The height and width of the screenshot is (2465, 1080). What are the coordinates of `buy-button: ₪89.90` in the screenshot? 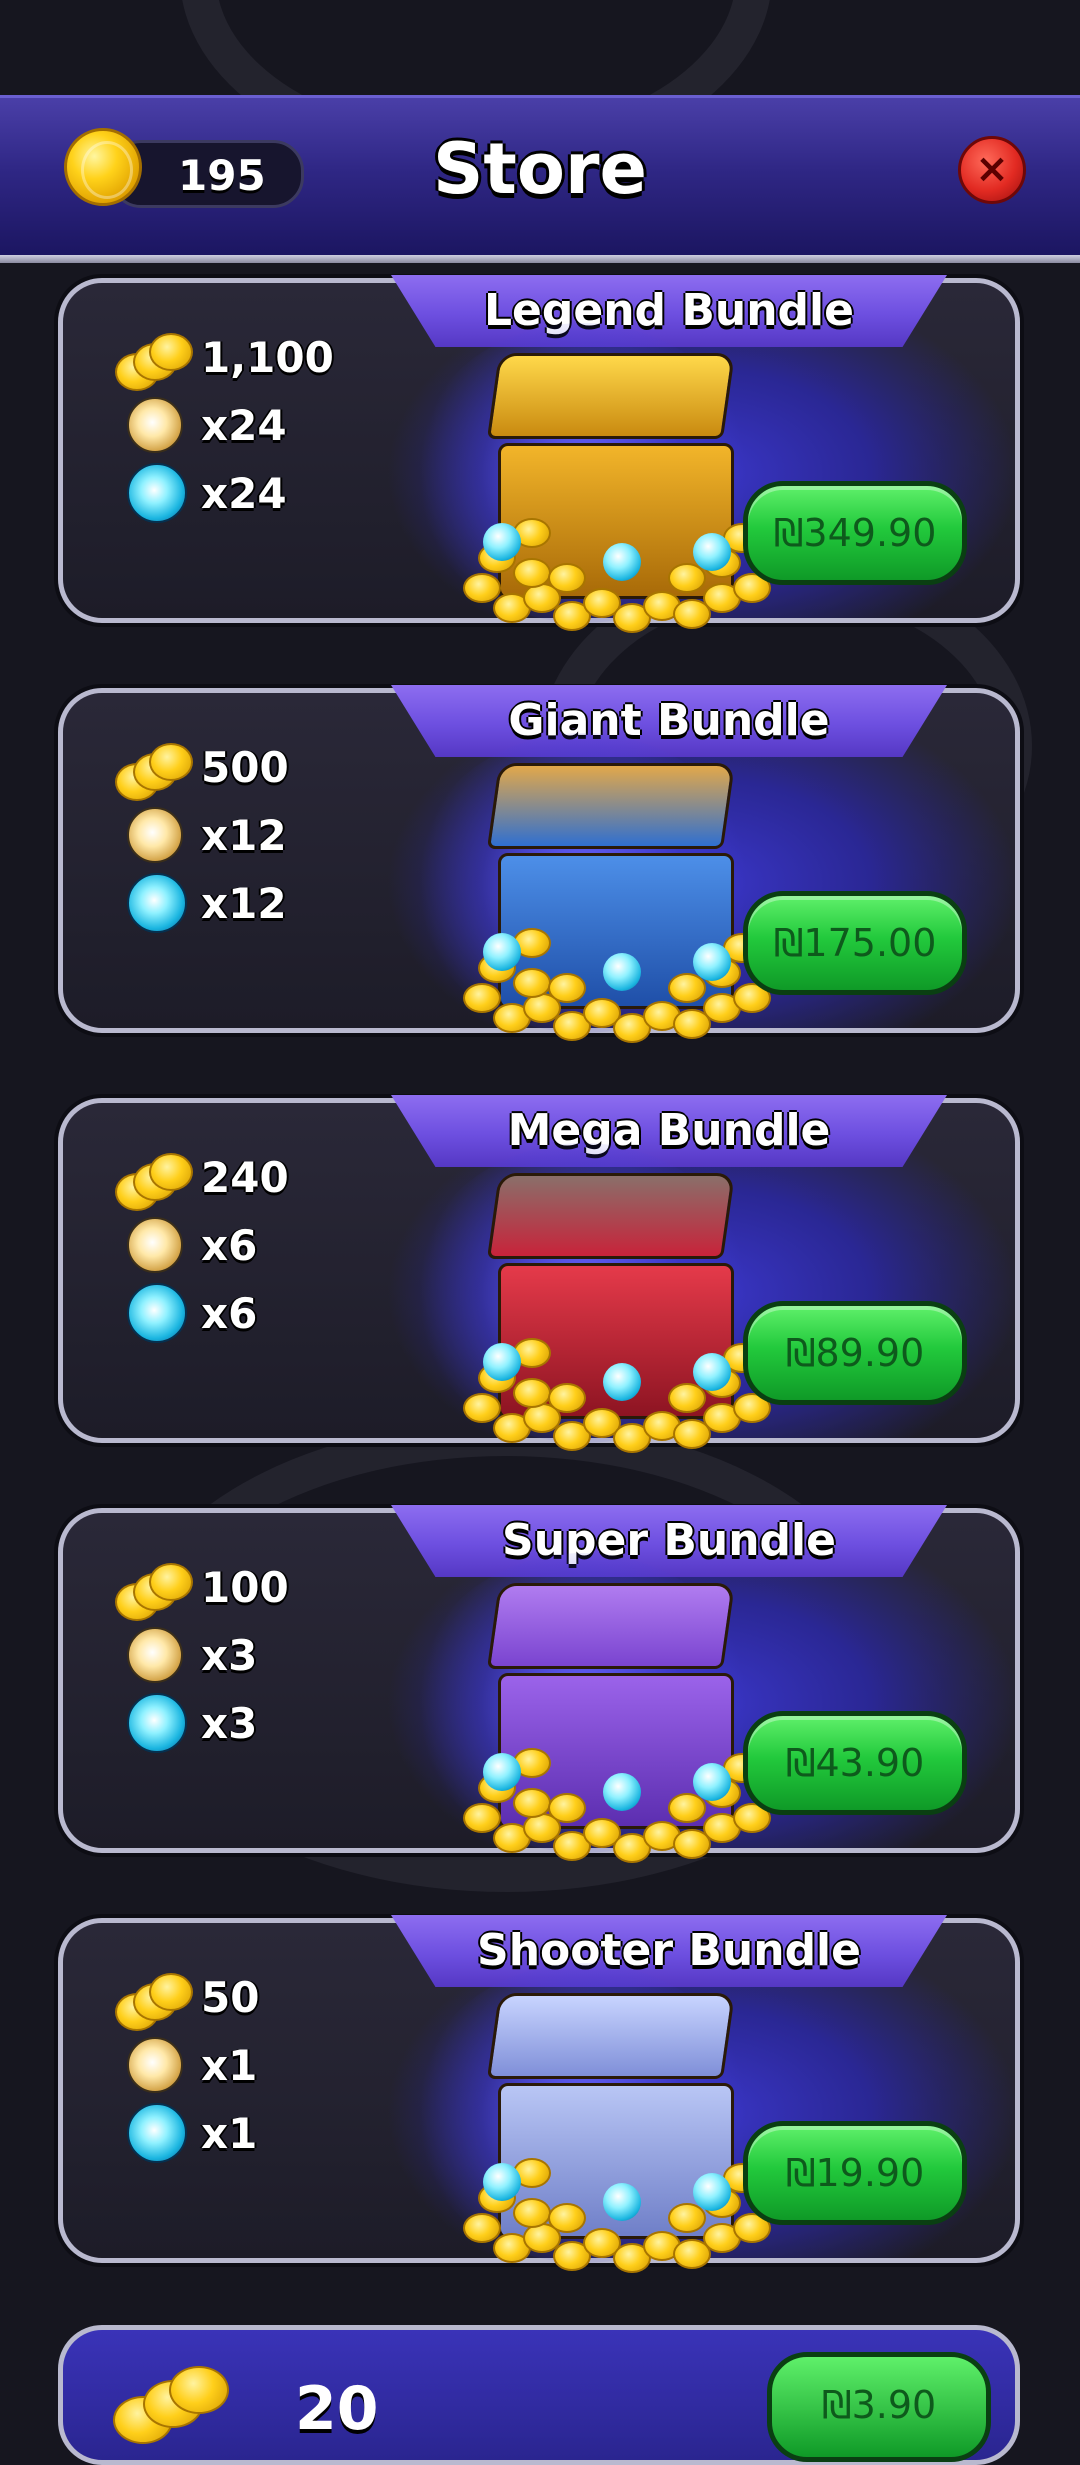 It's located at (855, 1353).